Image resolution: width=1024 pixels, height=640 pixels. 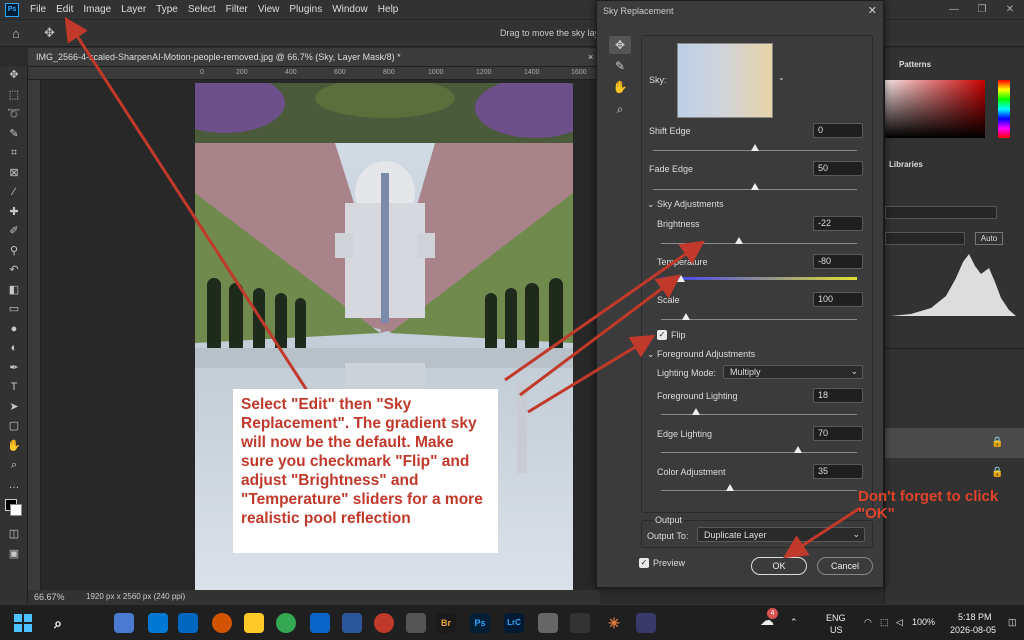 What do you see at coordinates (14, 174) in the screenshot?
I see `frame-icon: ⊠` at bounding box center [14, 174].